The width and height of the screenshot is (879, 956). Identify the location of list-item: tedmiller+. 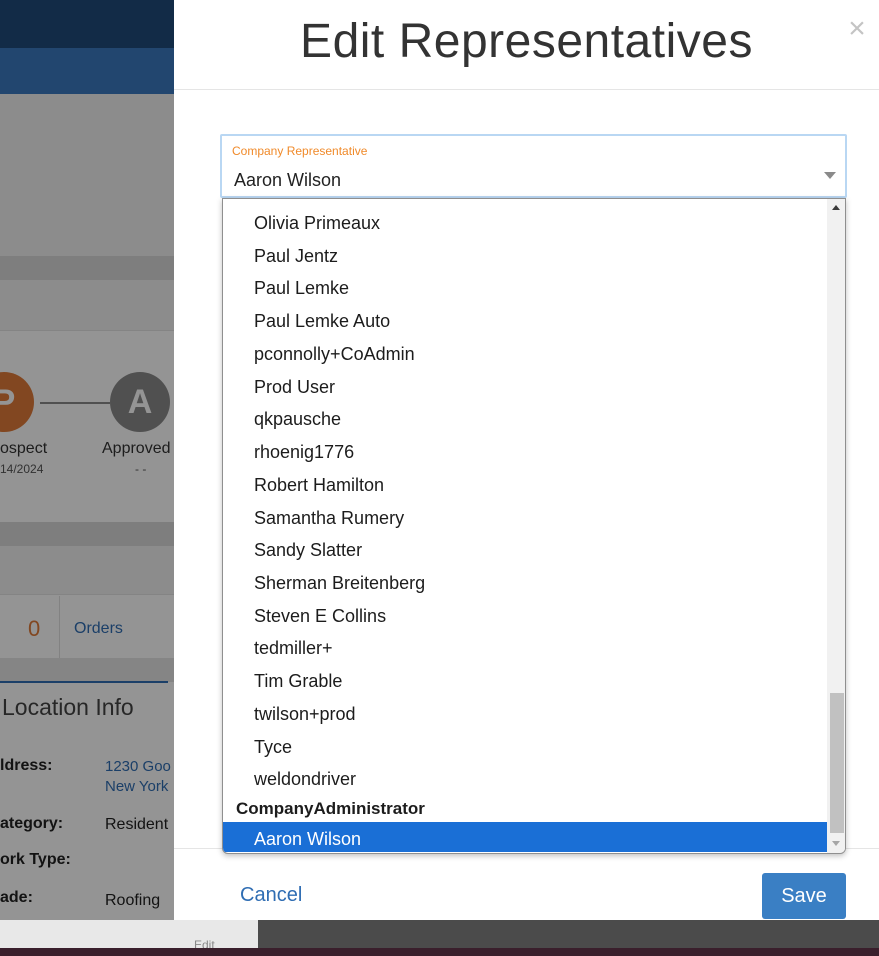
(525, 646).